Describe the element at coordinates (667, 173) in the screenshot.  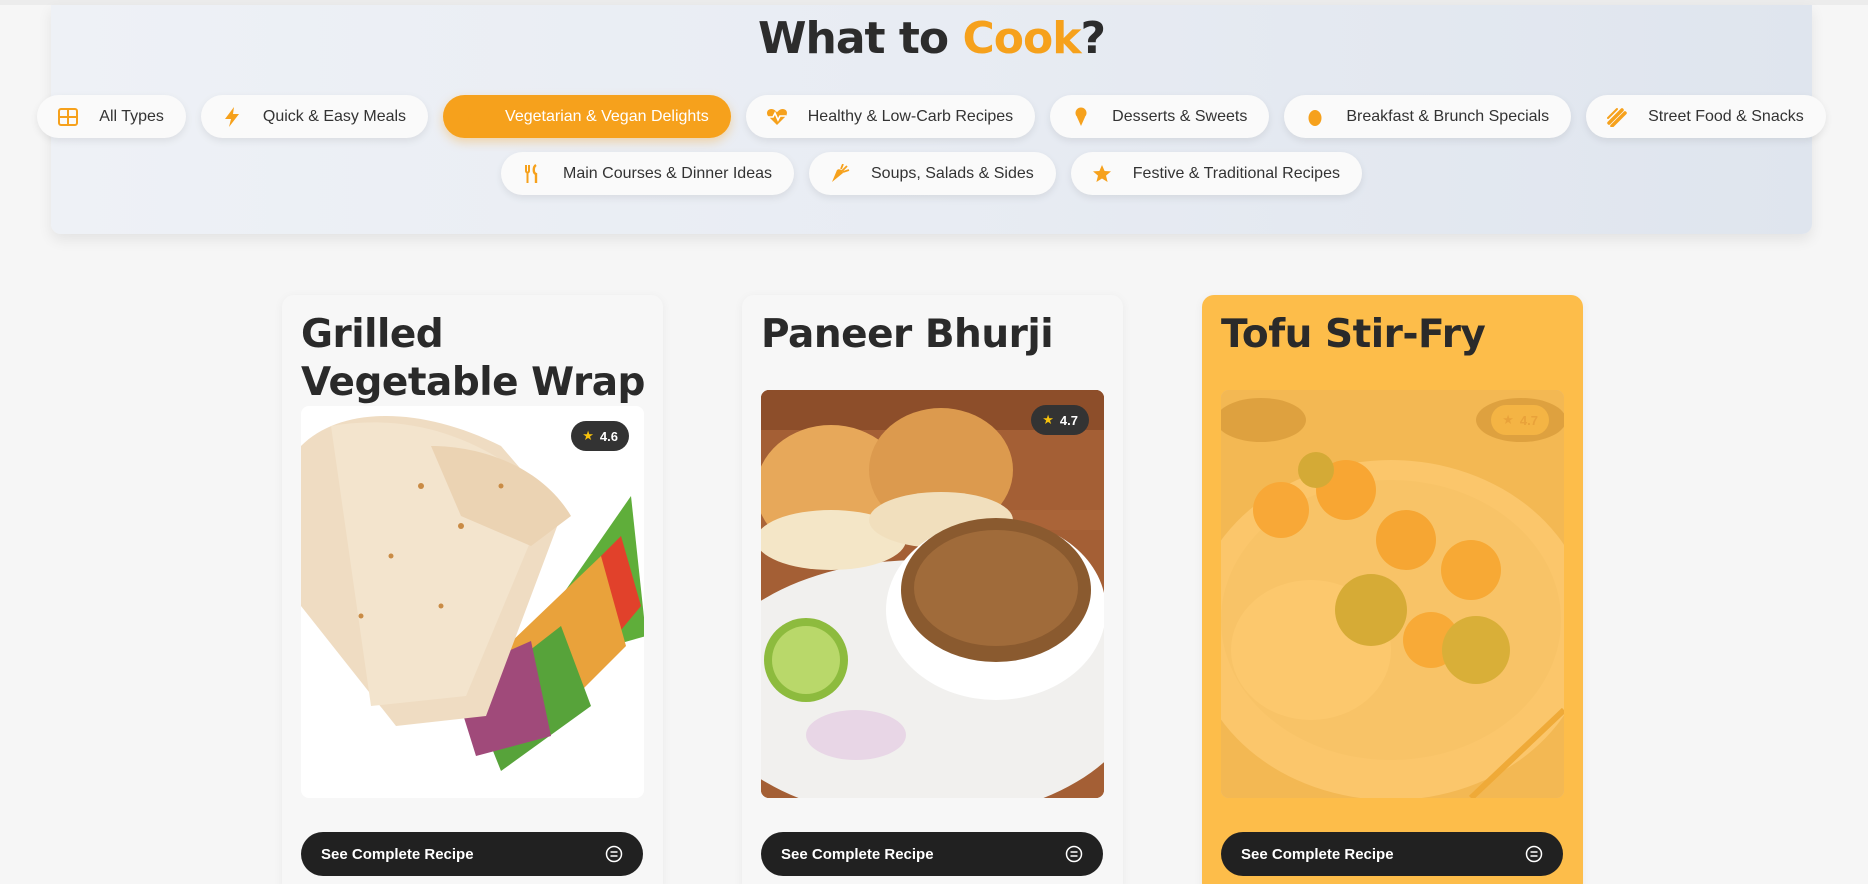
I see `chip-label: Main Courses & Dinner Ideas` at that location.